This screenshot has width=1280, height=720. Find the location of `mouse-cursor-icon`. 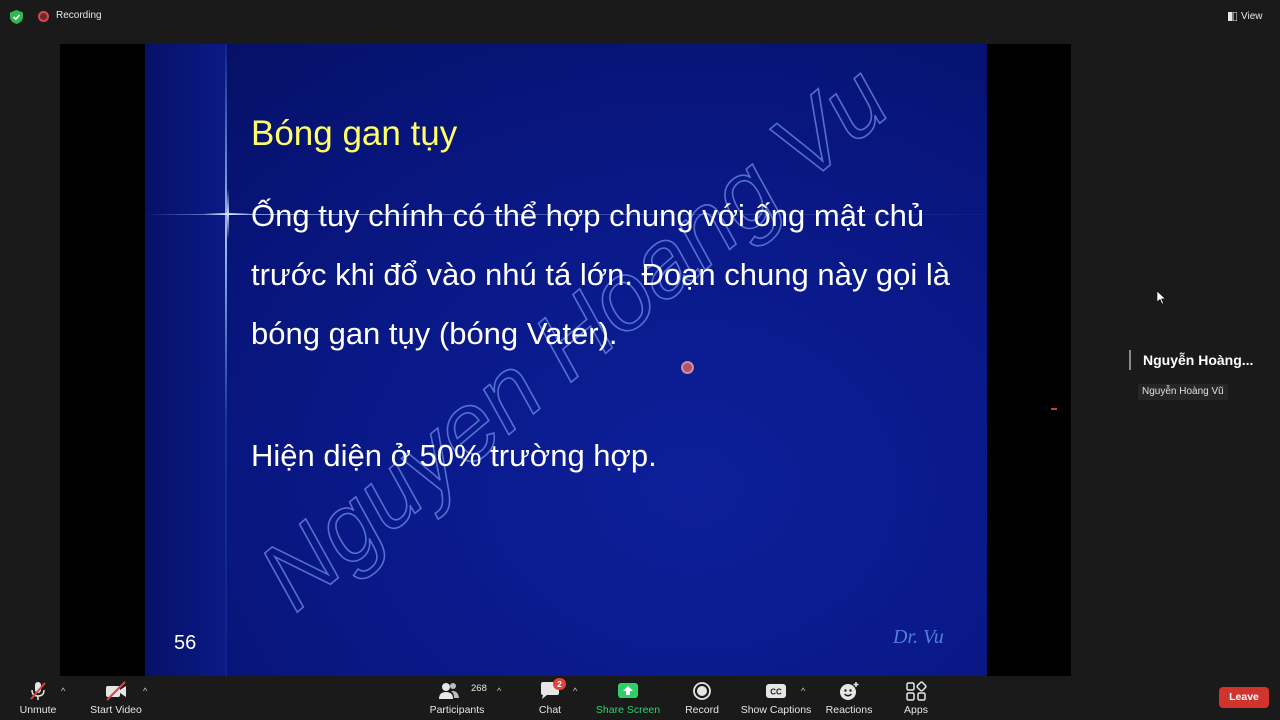

mouse-cursor-icon is located at coordinates (1162, 298).